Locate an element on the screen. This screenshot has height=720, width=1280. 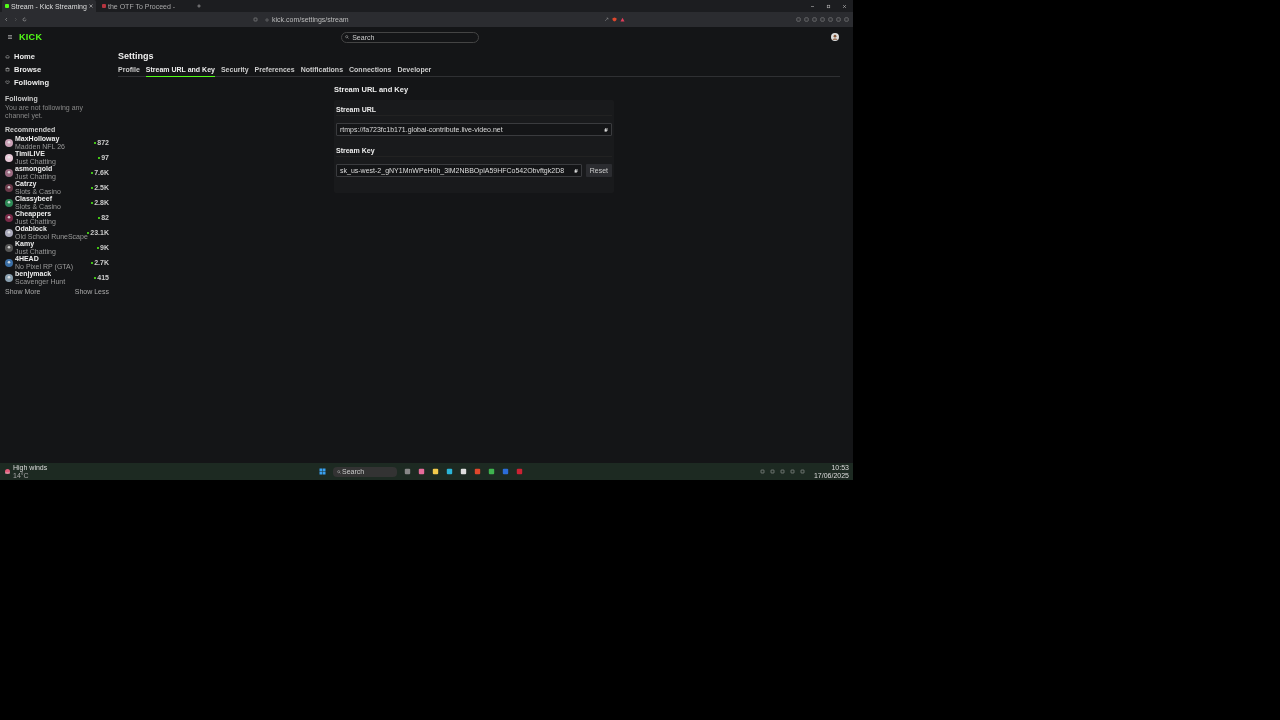
minimize-icon is located at coordinates (812, 6).